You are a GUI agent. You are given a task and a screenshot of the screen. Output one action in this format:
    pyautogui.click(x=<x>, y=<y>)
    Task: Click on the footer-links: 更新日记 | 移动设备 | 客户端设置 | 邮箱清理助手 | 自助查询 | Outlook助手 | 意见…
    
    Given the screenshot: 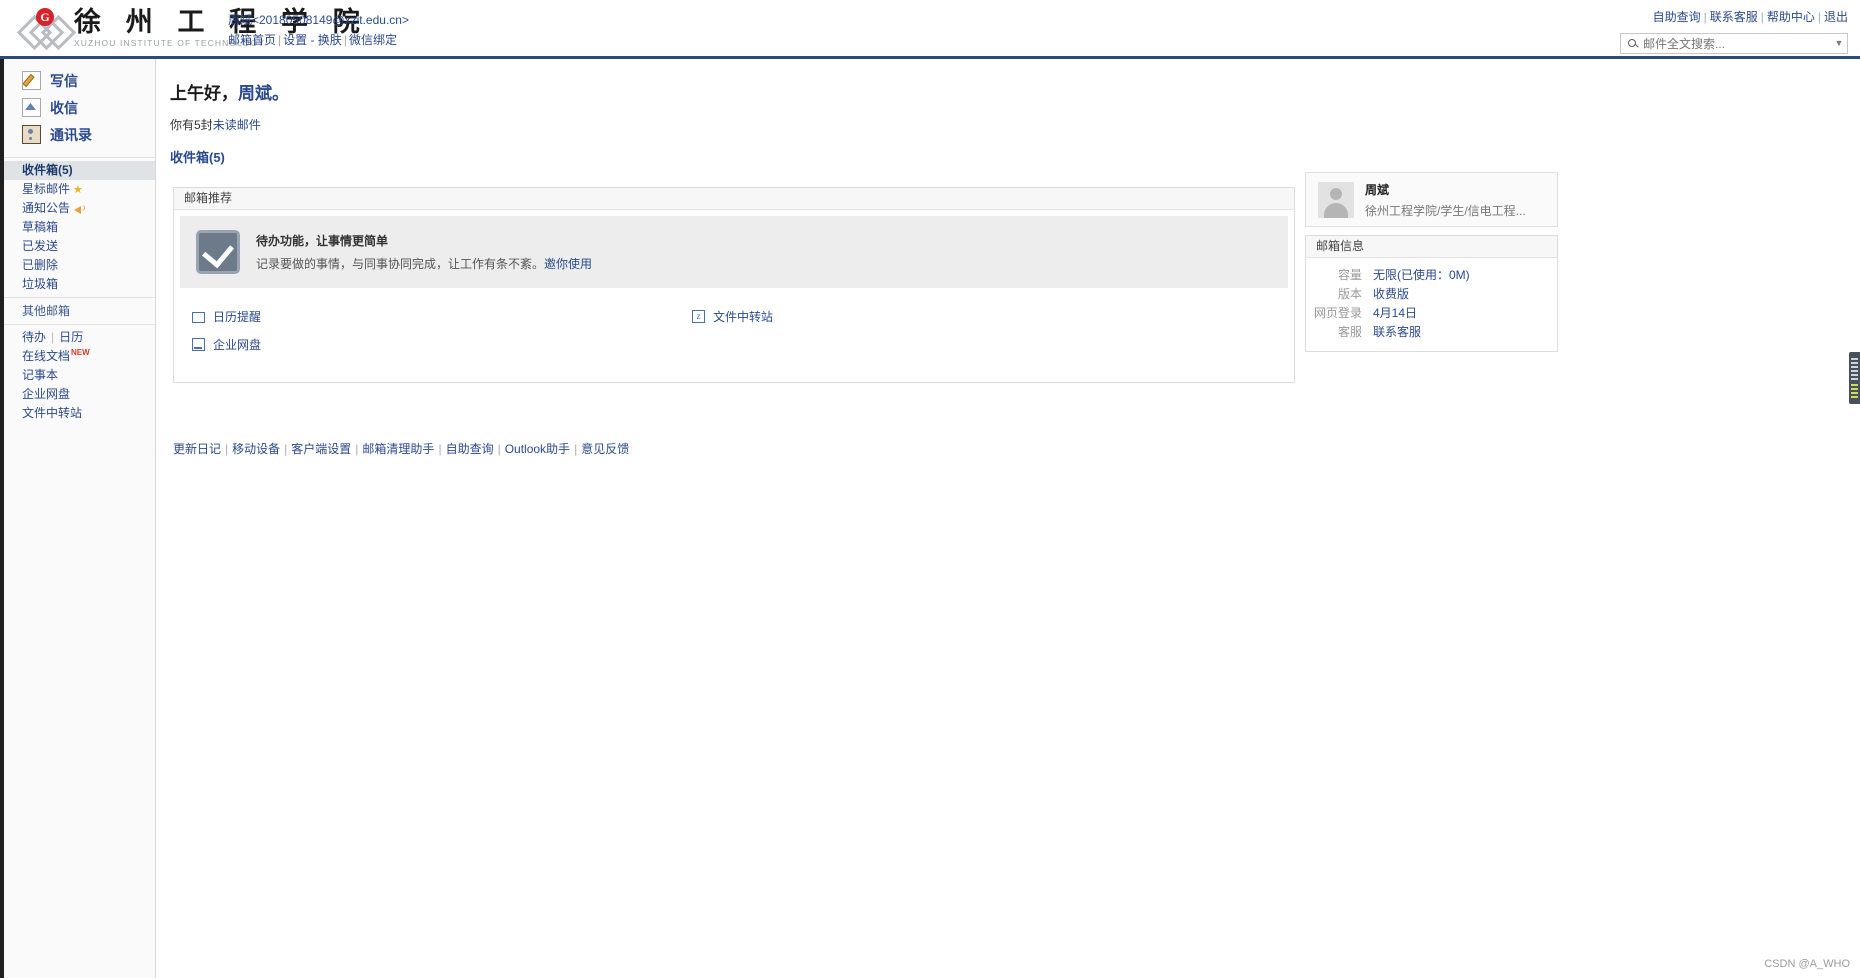 What is the action you would take?
    pyautogui.click(x=401, y=449)
    